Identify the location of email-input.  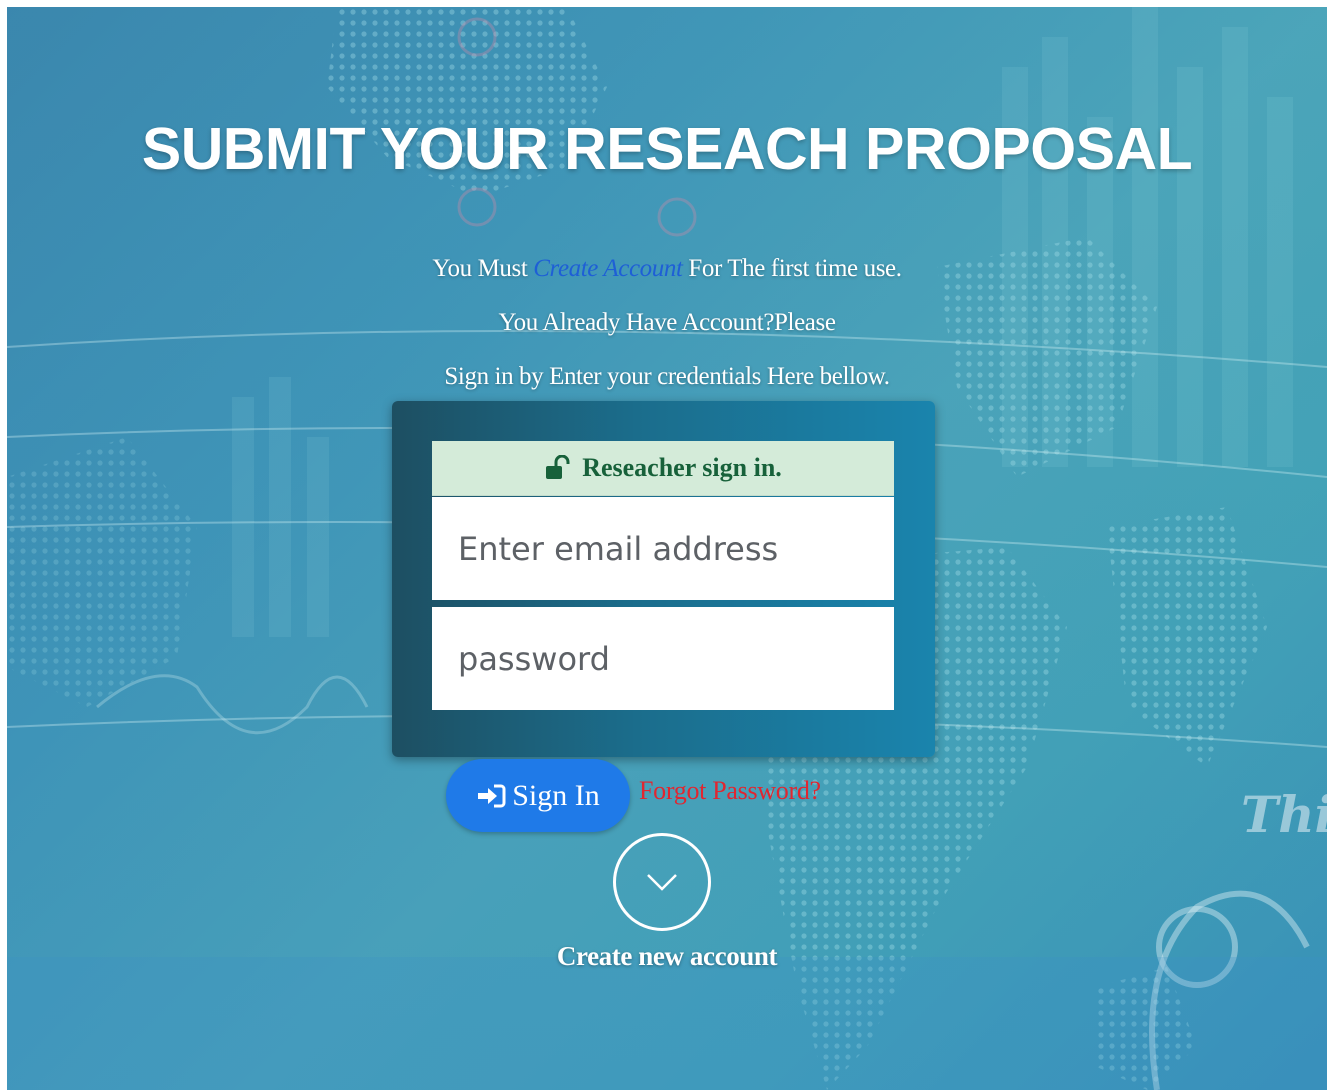
(663, 548).